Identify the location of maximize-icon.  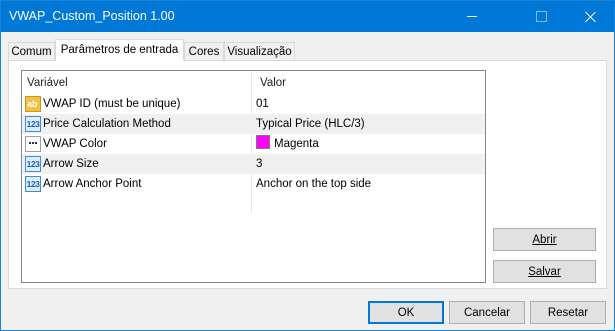
(541, 16).